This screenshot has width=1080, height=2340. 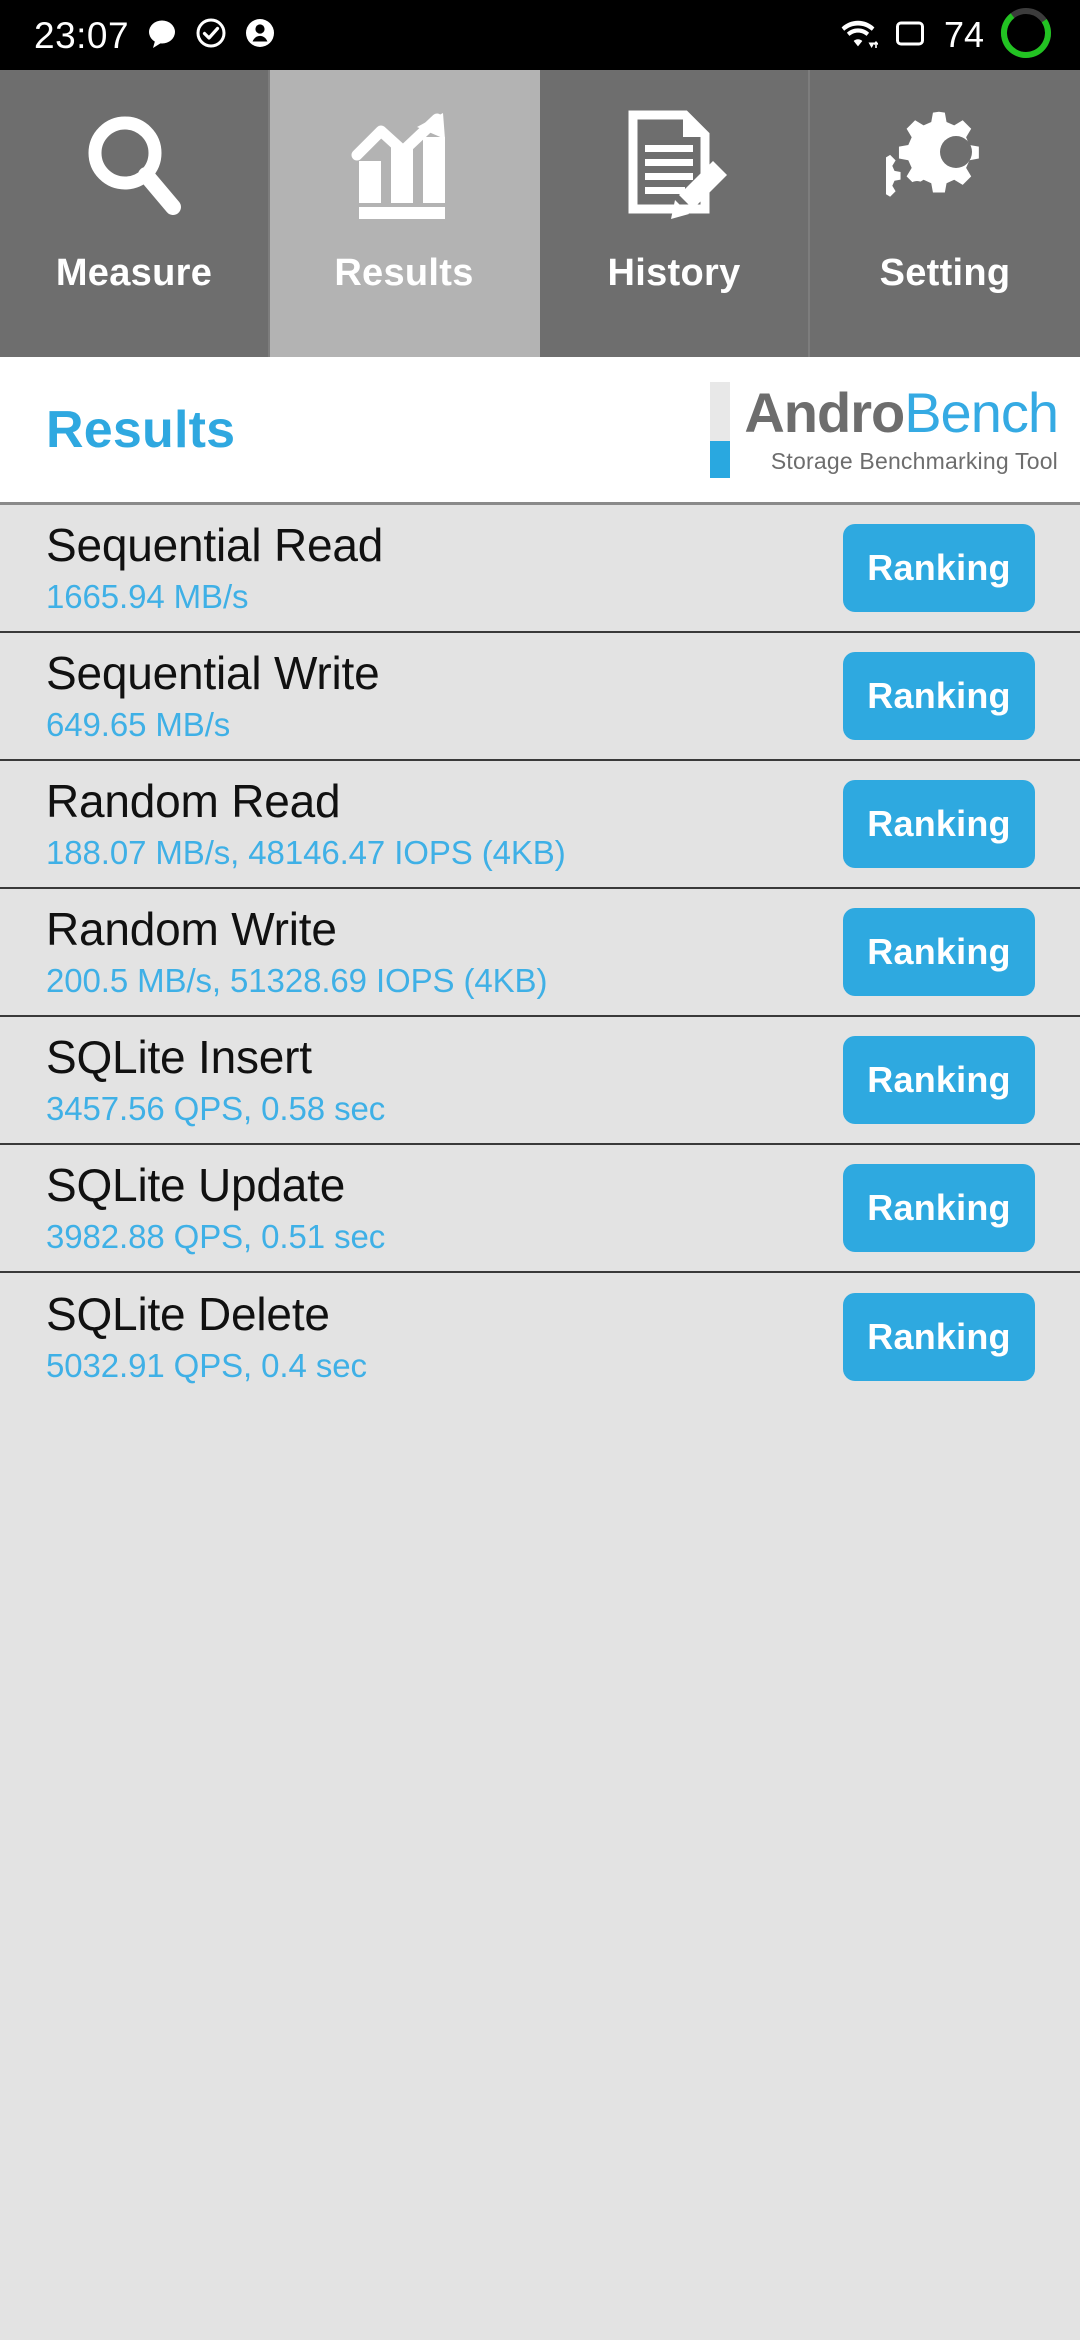 What do you see at coordinates (910, 35) in the screenshot?
I see `sim-square-icon` at bounding box center [910, 35].